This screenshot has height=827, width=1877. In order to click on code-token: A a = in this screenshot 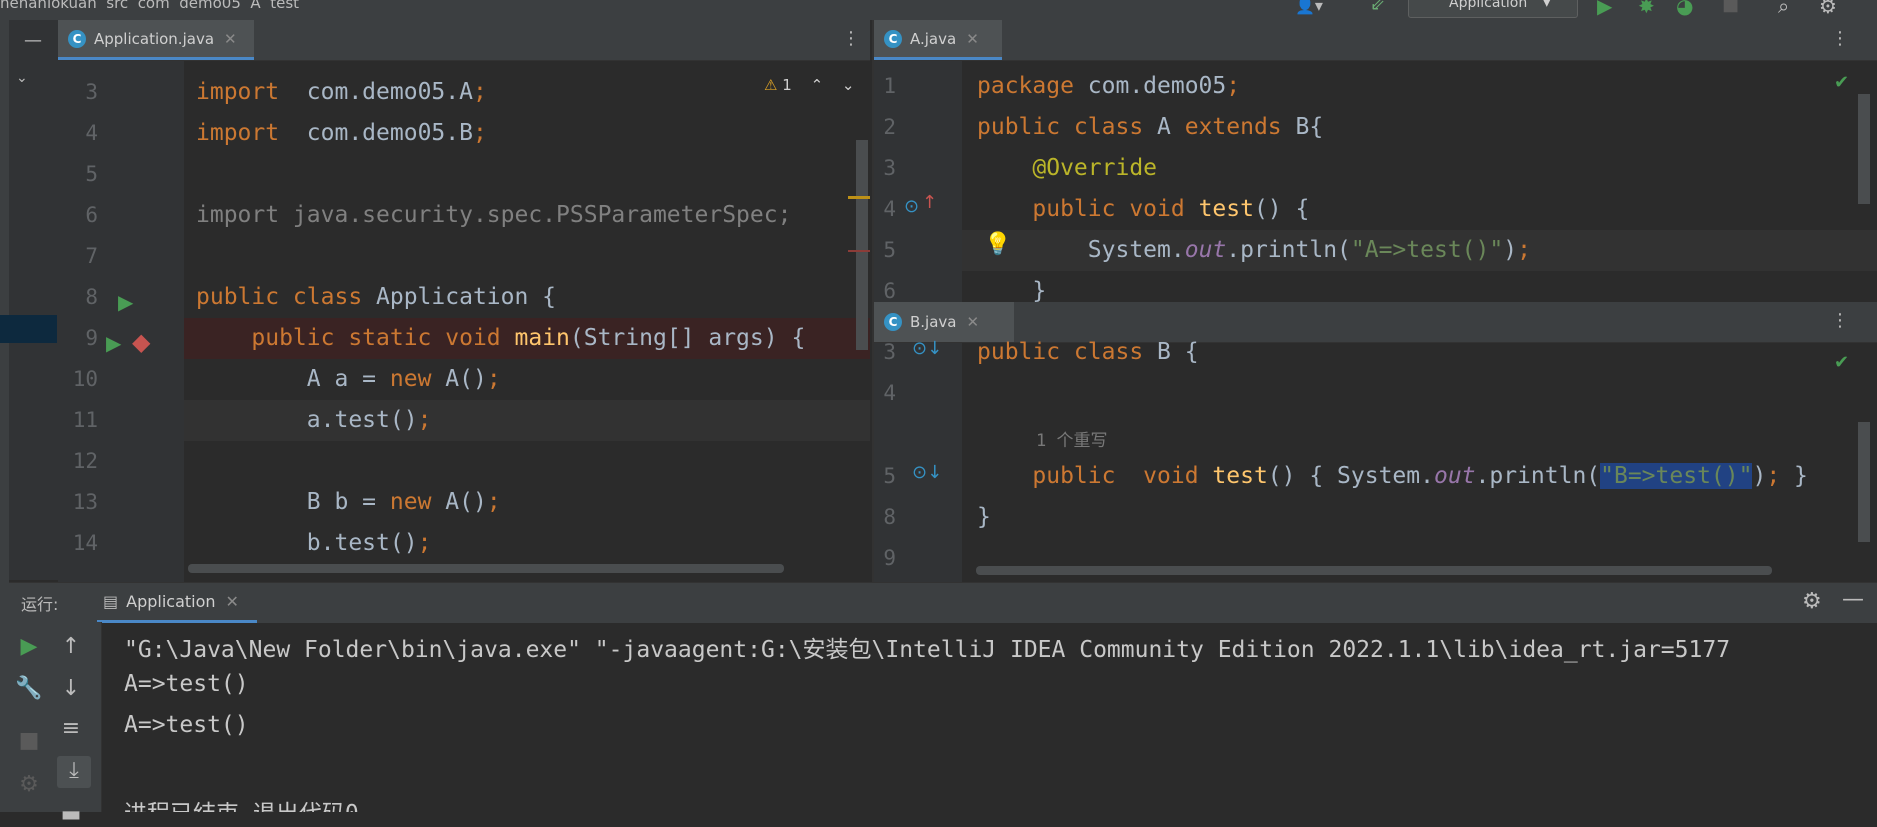, I will do `click(293, 379)`.